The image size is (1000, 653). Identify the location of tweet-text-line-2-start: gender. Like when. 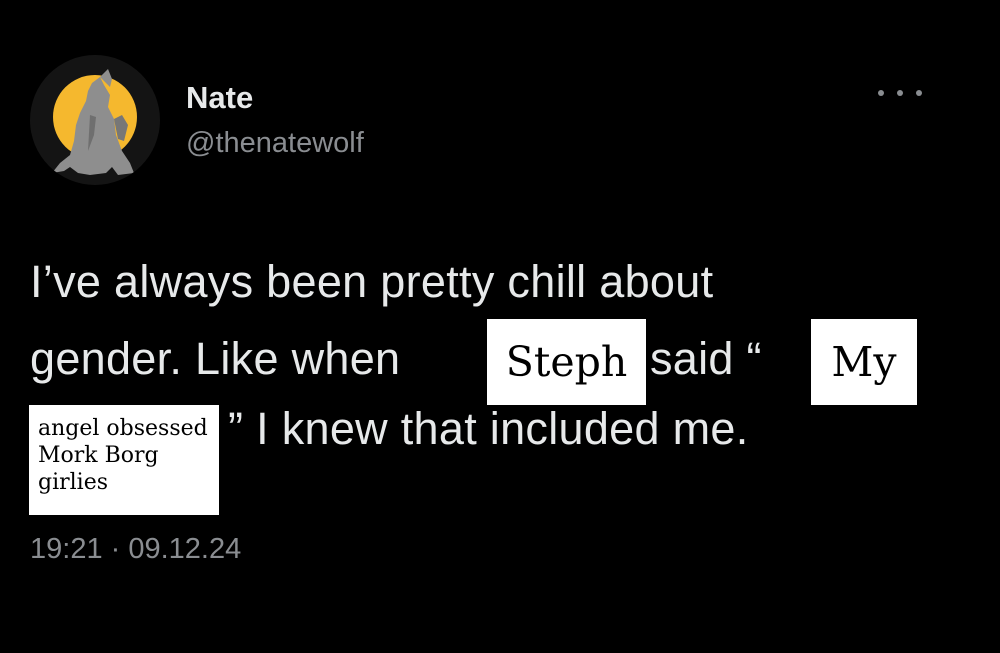
(215, 358).